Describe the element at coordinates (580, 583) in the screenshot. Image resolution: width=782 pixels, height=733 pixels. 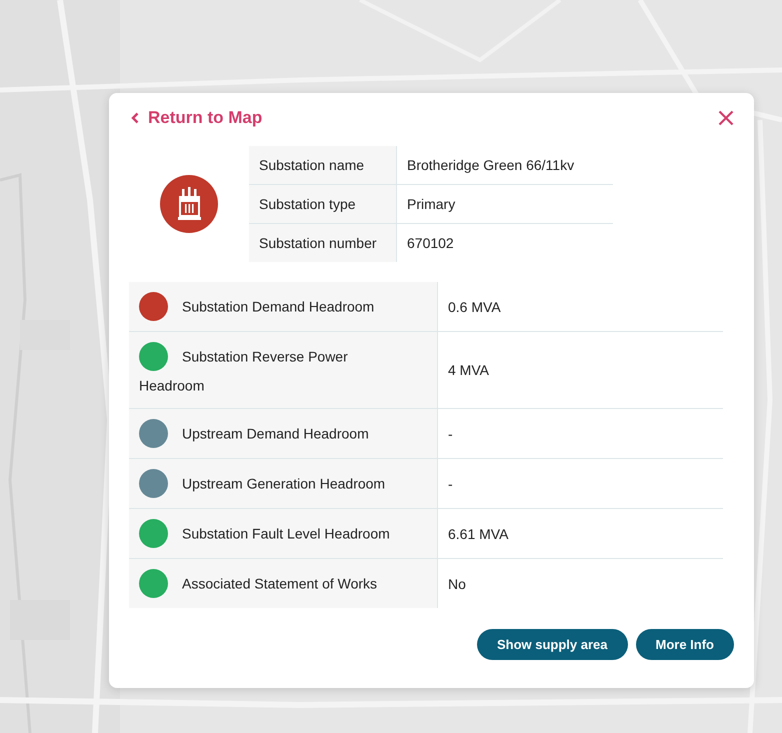
I see `metric-value: No` at that location.